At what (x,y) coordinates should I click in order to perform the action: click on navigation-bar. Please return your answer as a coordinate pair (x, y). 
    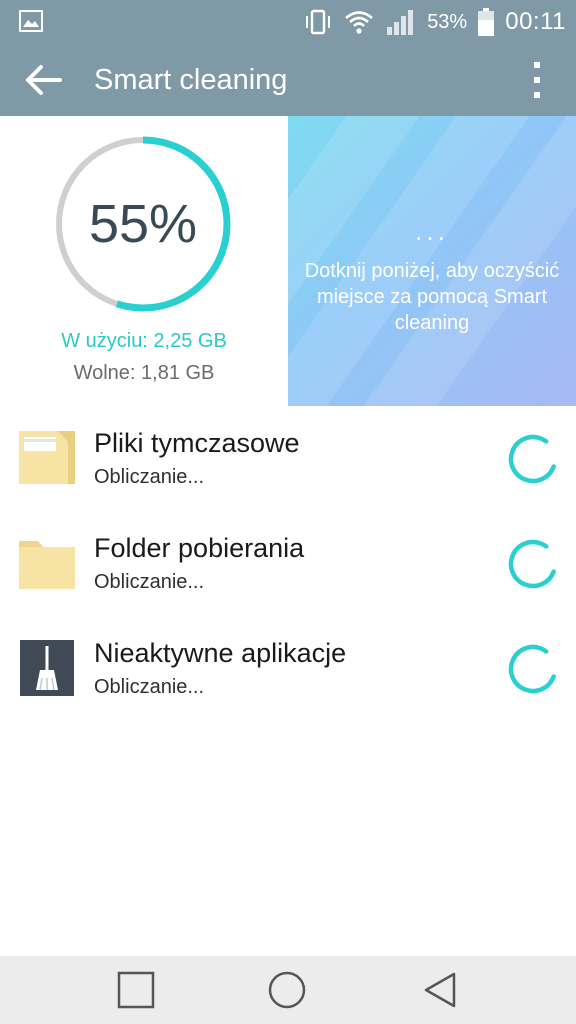
    Looking at the image, I should click on (288, 990).